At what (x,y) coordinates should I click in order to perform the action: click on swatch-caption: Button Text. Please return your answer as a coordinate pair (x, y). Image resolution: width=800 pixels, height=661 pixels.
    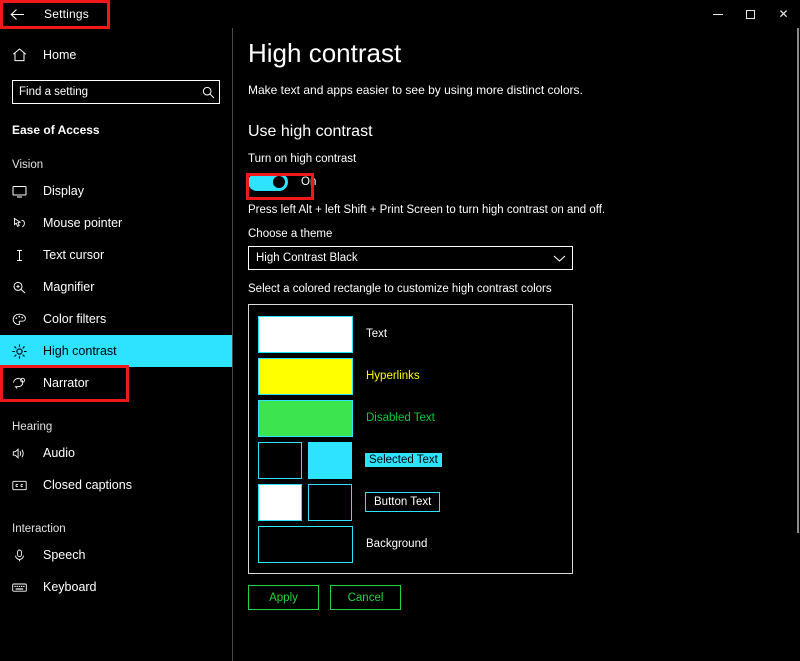
    Looking at the image, I should click on (403, 502).